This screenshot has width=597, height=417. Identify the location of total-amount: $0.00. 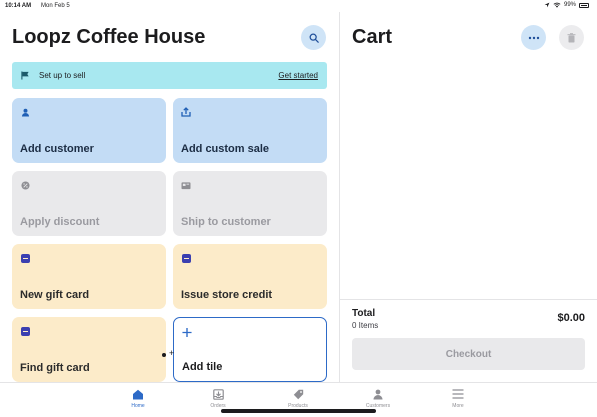
(571, 318).